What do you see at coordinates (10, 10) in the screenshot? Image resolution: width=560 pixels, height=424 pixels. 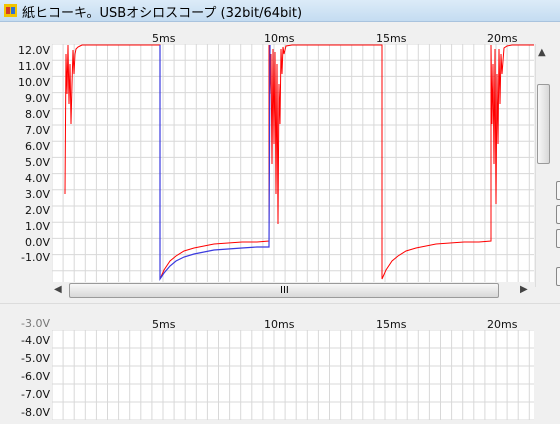 I see `app-icon` at bounding box center [10, 10].